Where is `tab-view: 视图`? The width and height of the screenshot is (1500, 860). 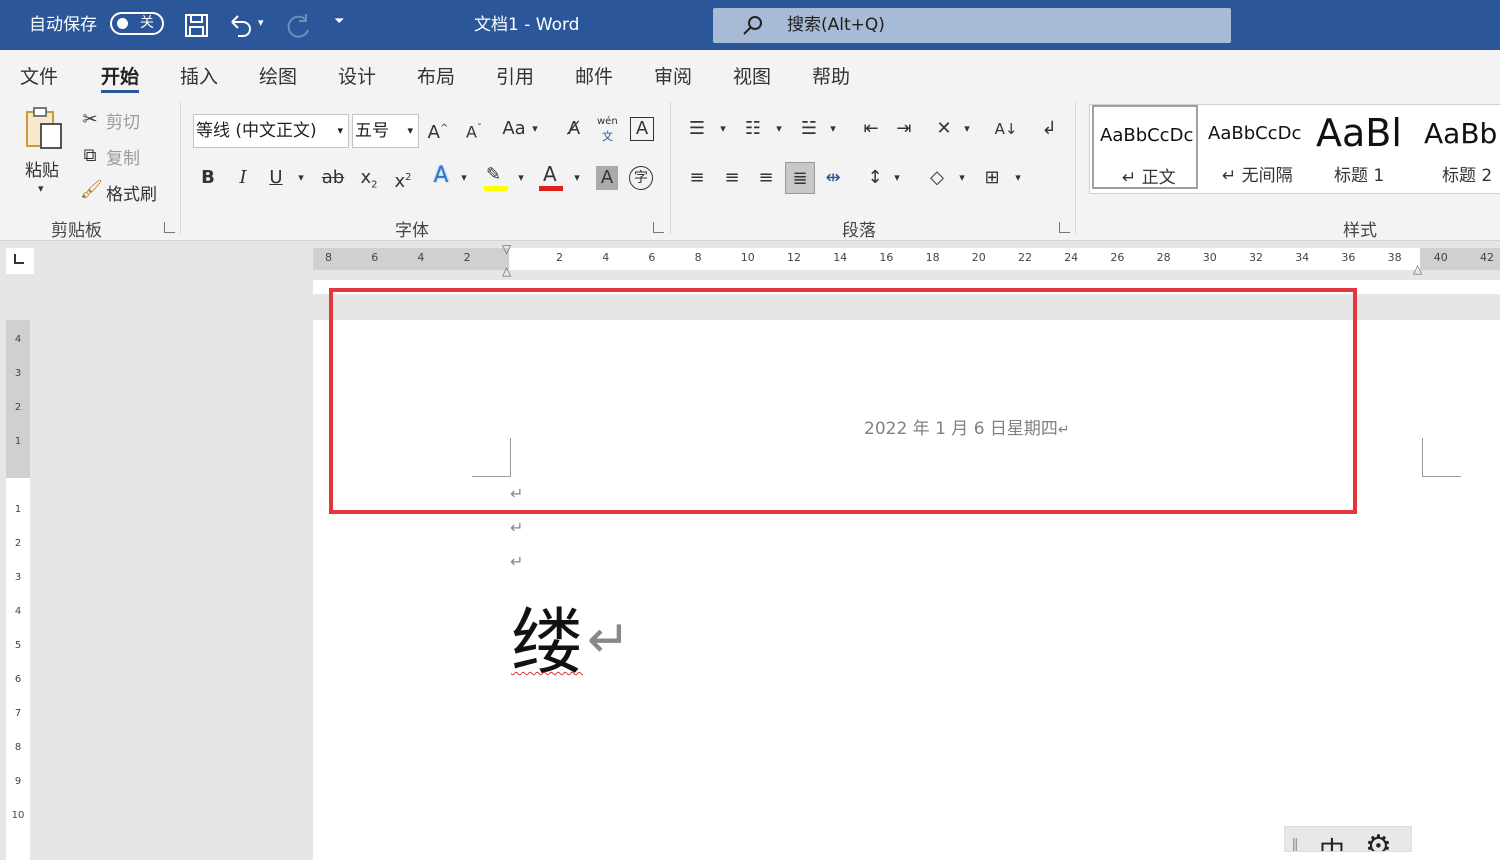 tab-view: 视图 is located at coordinates (752, 75).